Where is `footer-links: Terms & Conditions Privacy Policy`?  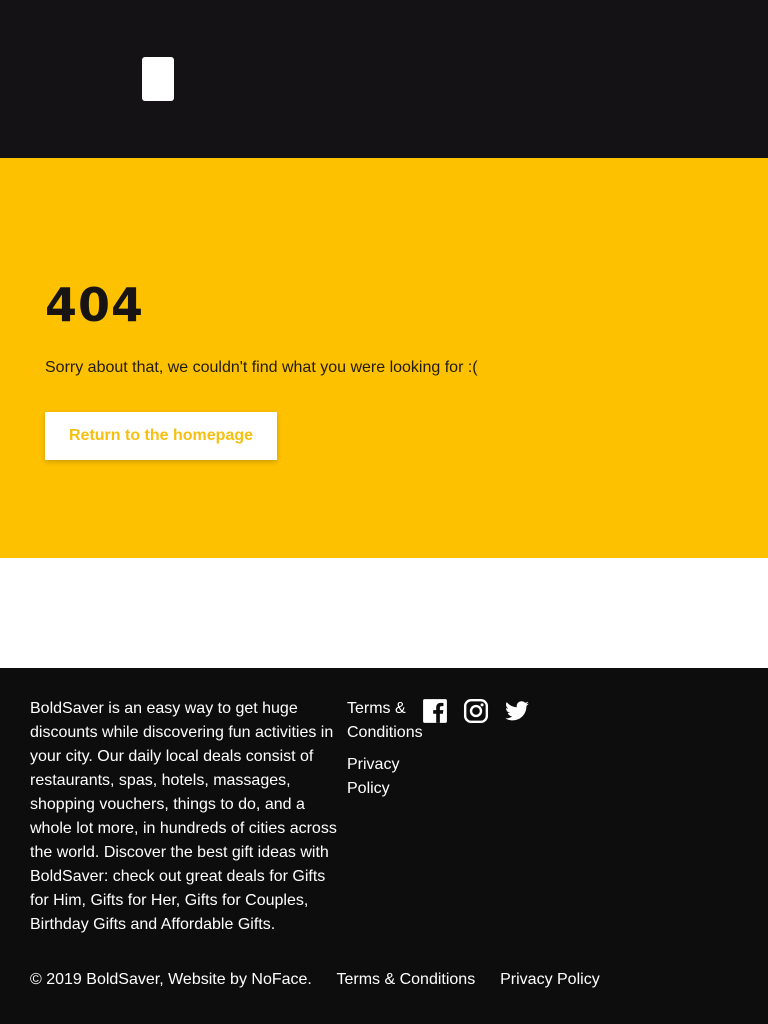
footer-links: Terms & Conditions Privacy Policy is located at coordinates (387, 753).